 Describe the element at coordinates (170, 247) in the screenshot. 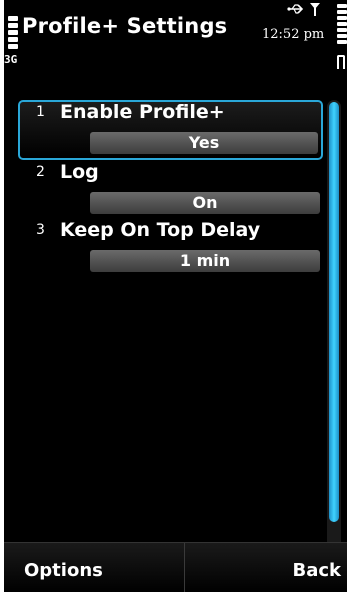

I see `setting-keep-on-top-delay: 3 Keep On Top Delay 1 min` at that location.